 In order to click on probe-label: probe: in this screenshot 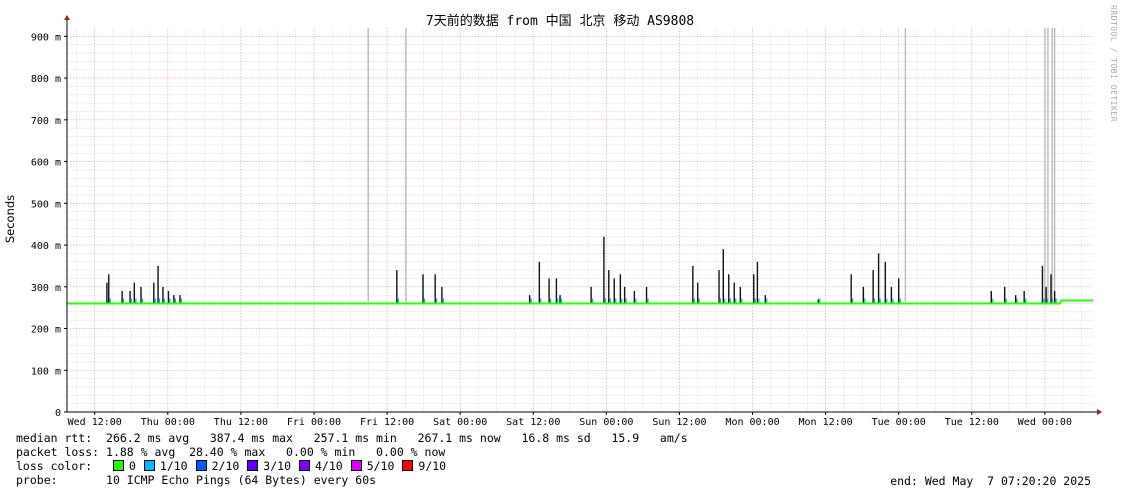, I will do `click(37, 480)`.